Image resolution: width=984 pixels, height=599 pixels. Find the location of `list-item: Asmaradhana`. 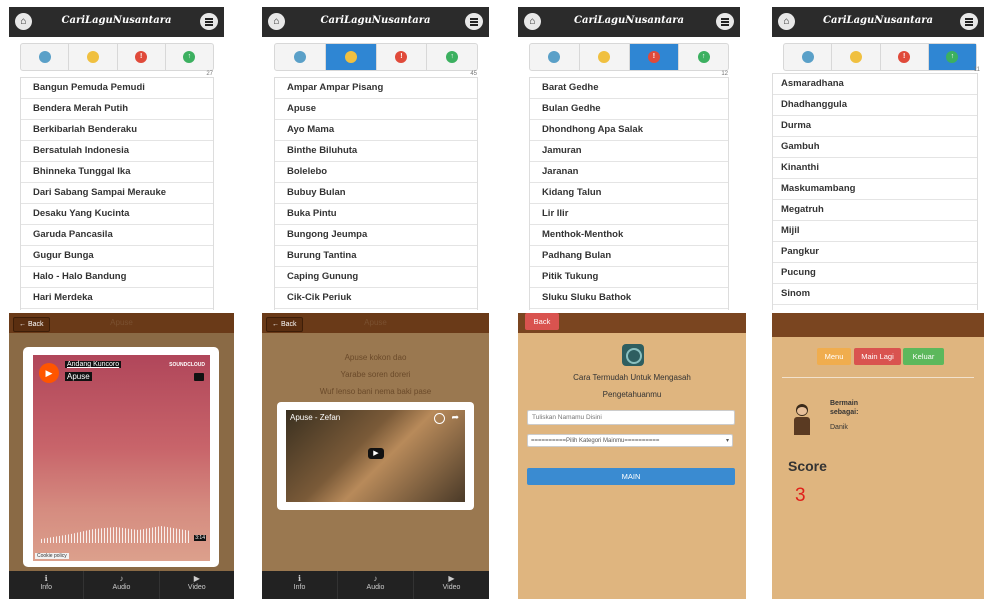

list-item: Asmaradhana is located at coordinates (875, 84).